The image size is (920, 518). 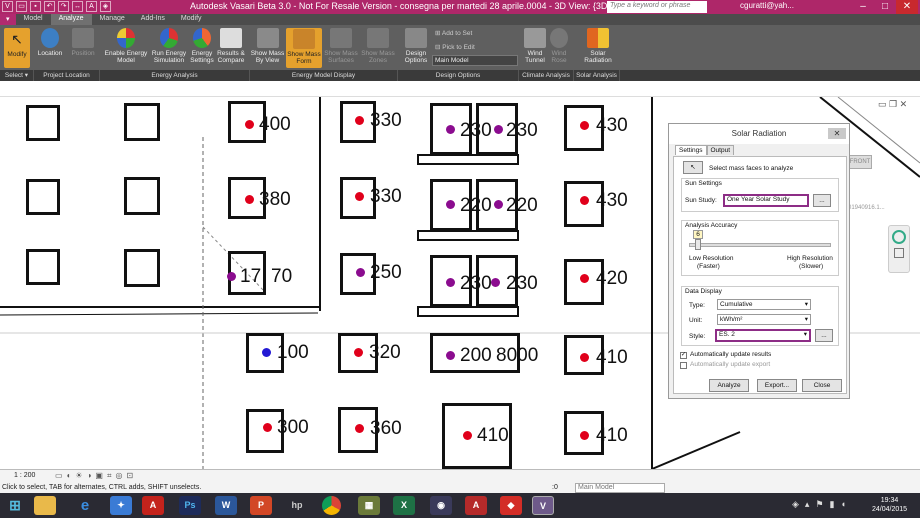 What do you see at coordinates (45, 505) in the screenshot?
I see `file-explorer-icon` at bounding box center [45, 505].